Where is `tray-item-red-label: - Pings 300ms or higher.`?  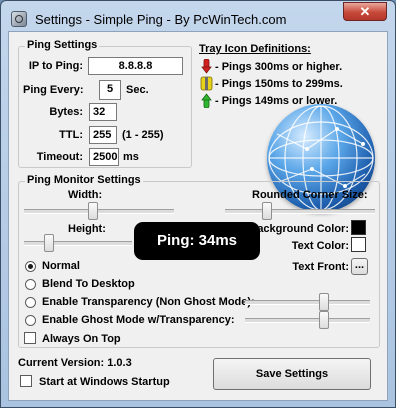 tray-item-red-label: - Pings 300ms or higher. is located at coordinates (279, 67).